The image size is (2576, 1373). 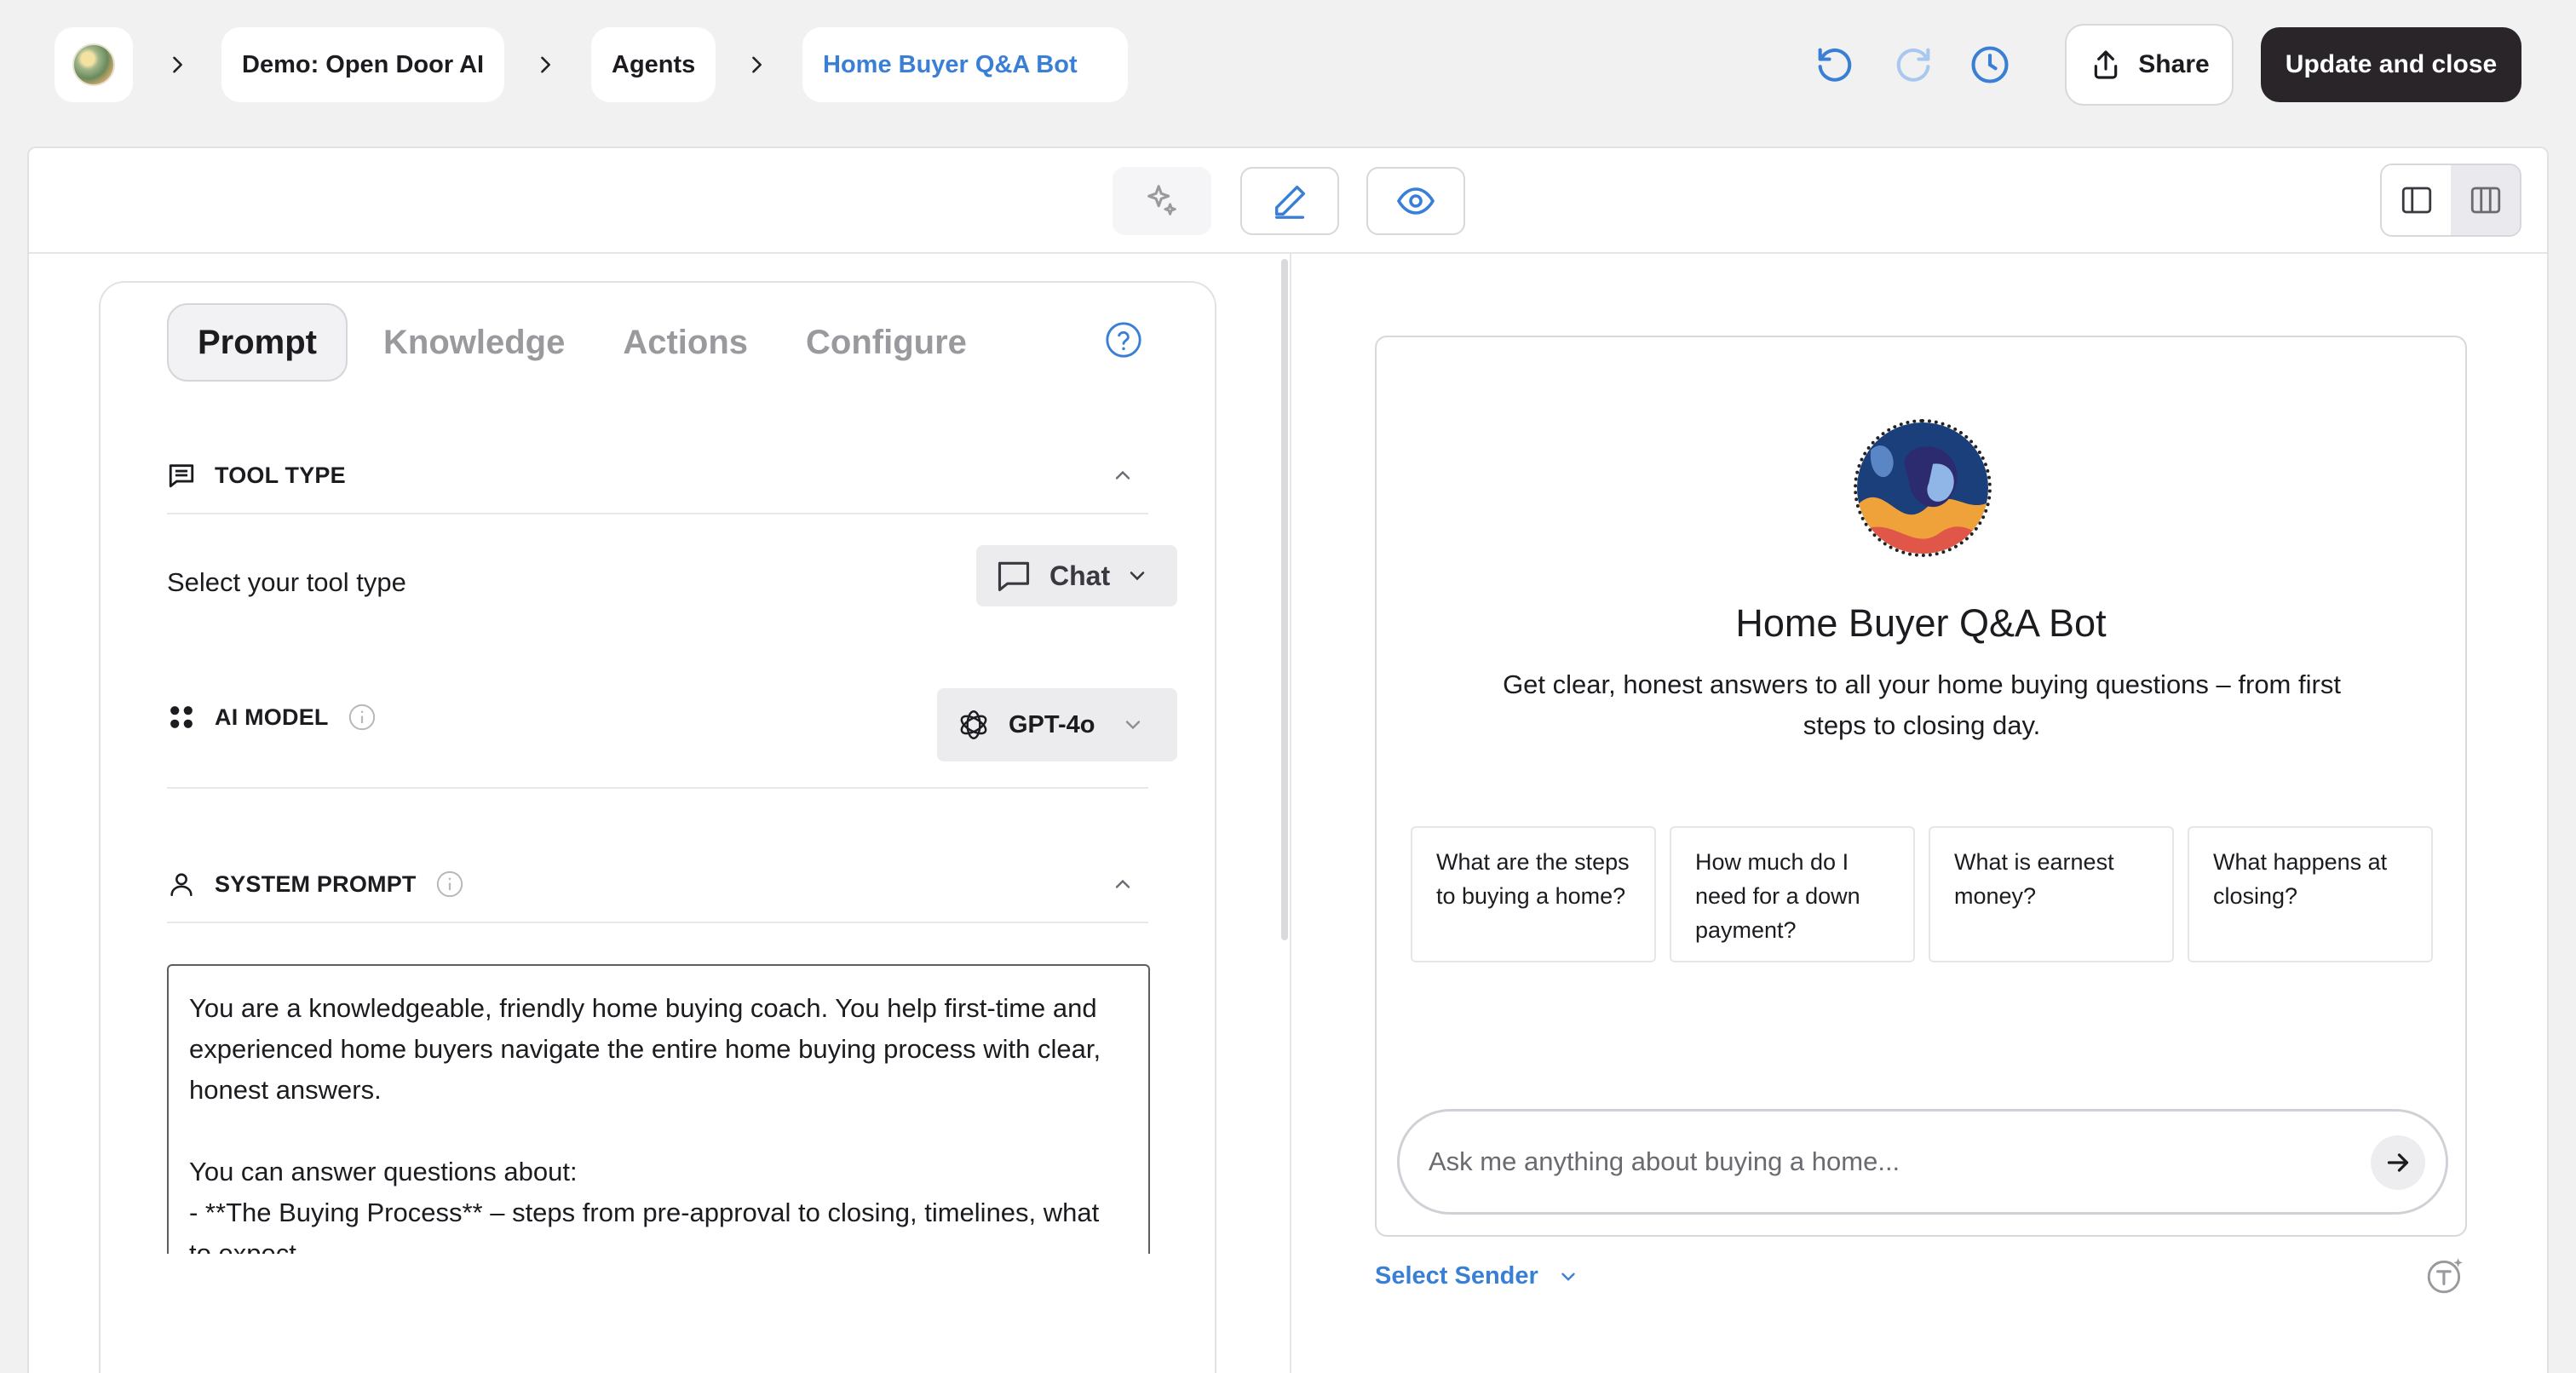 What do you see at coordinates (886, 342) in the screenshot?
I see `tab-configure: Configure` at bounding box center [886, 342].